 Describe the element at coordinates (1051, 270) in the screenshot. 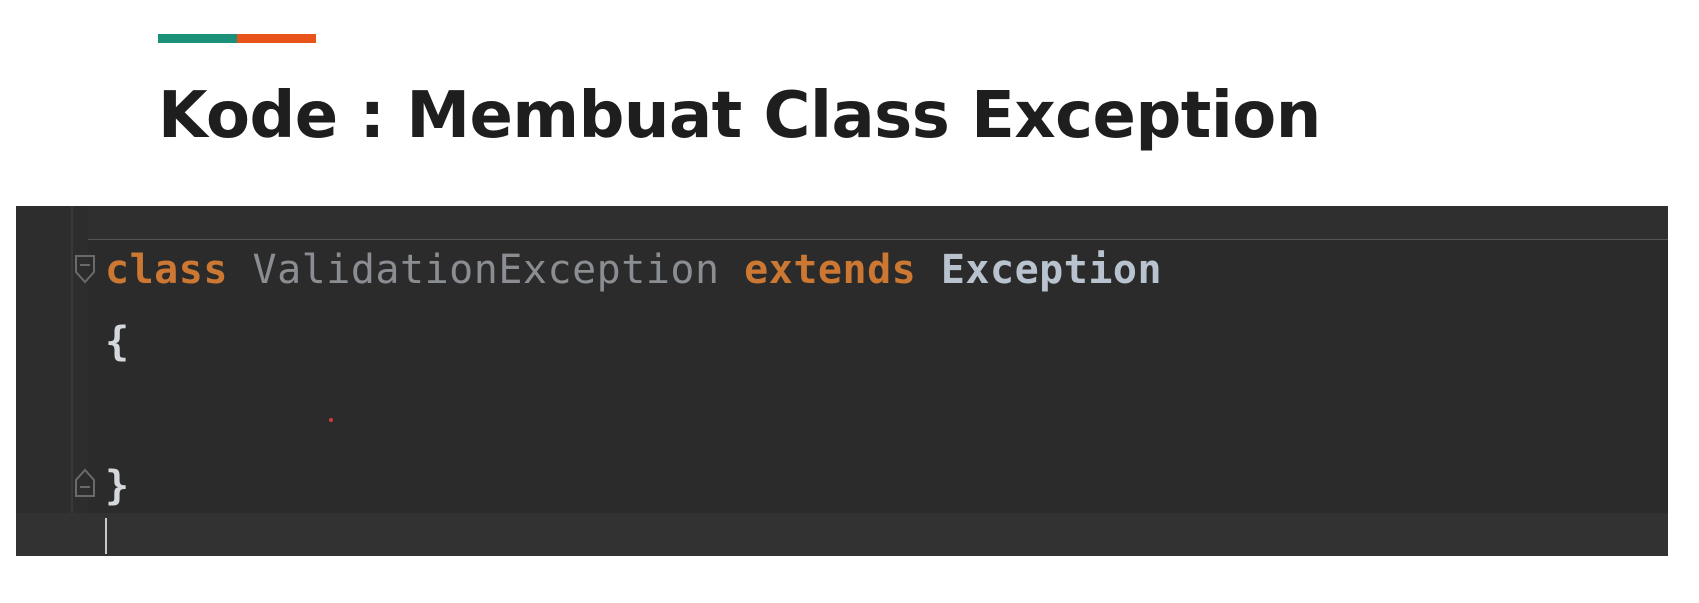

I see `class-name-exception: Exception` at that location.